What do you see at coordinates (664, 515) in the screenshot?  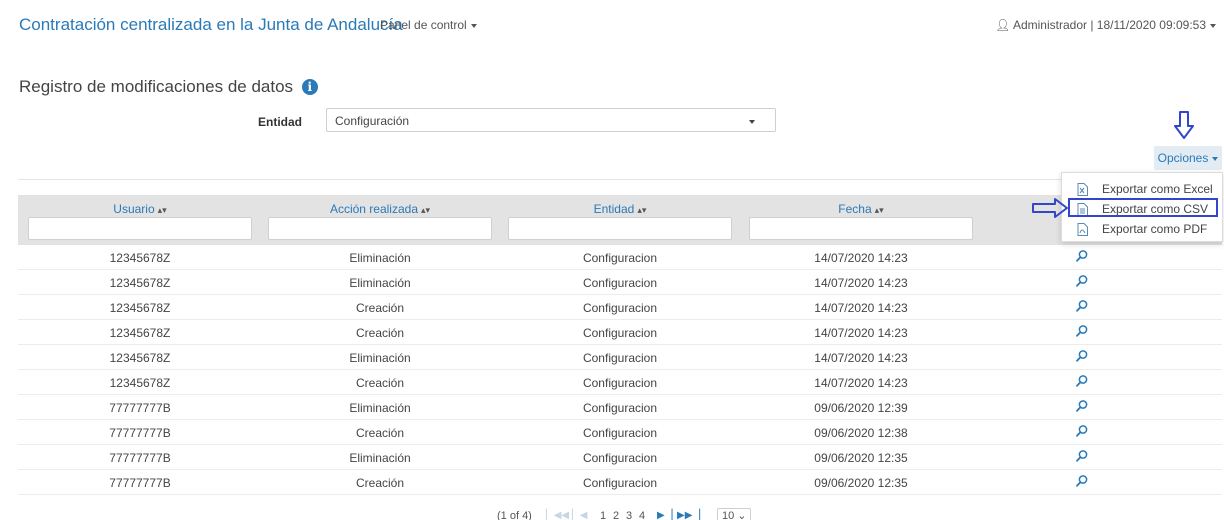 I see `next-page-icon: ▶▕` at bounding box center [664, 515].